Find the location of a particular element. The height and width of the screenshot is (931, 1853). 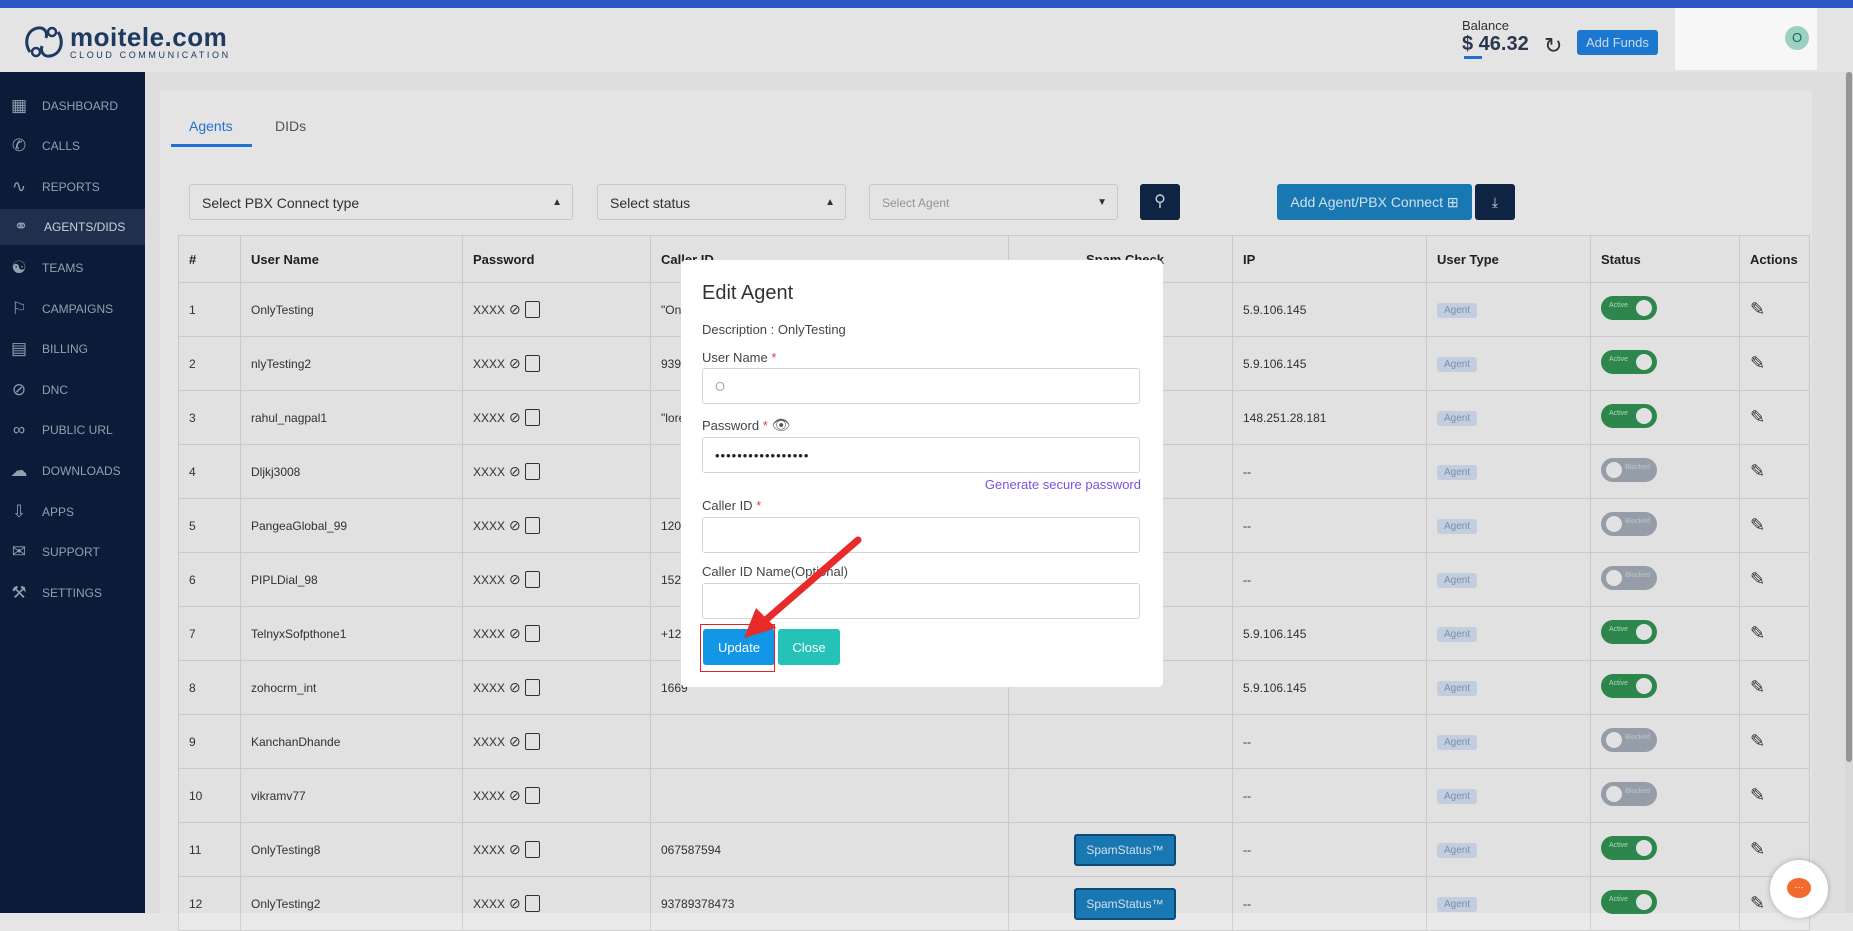

password-input is located at coordinates (921, 455).